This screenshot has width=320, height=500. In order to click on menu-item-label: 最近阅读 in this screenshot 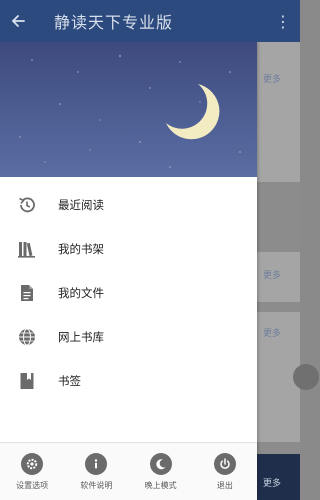, I will do `click(81, 205)`.